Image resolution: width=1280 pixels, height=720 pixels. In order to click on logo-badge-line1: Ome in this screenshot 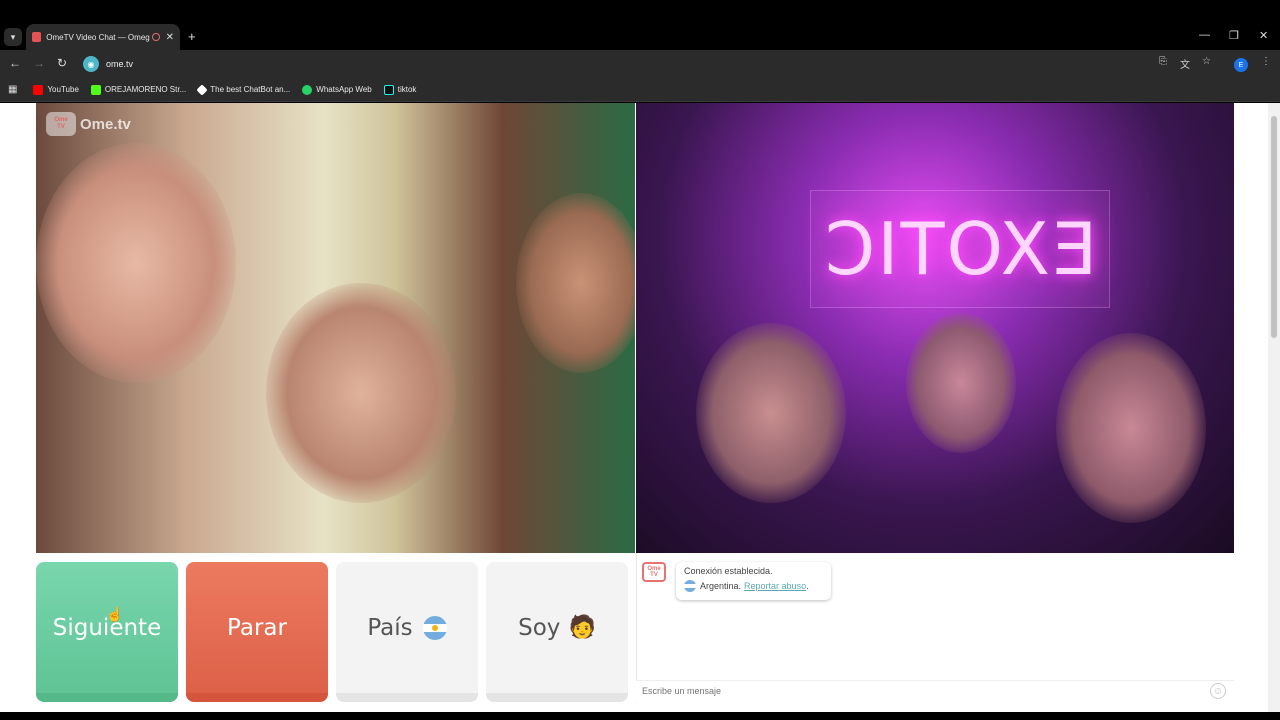, I will do `click(61, 120)`.